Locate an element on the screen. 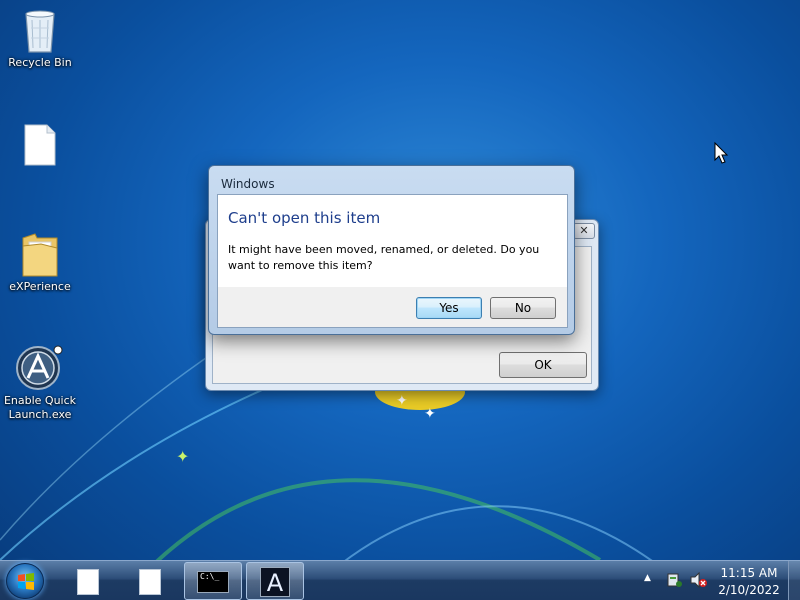 Image resolution: width=800 pixels, height=600 pixels. desktop-icon-label: eXPerience is located at coordinates (40, 286).